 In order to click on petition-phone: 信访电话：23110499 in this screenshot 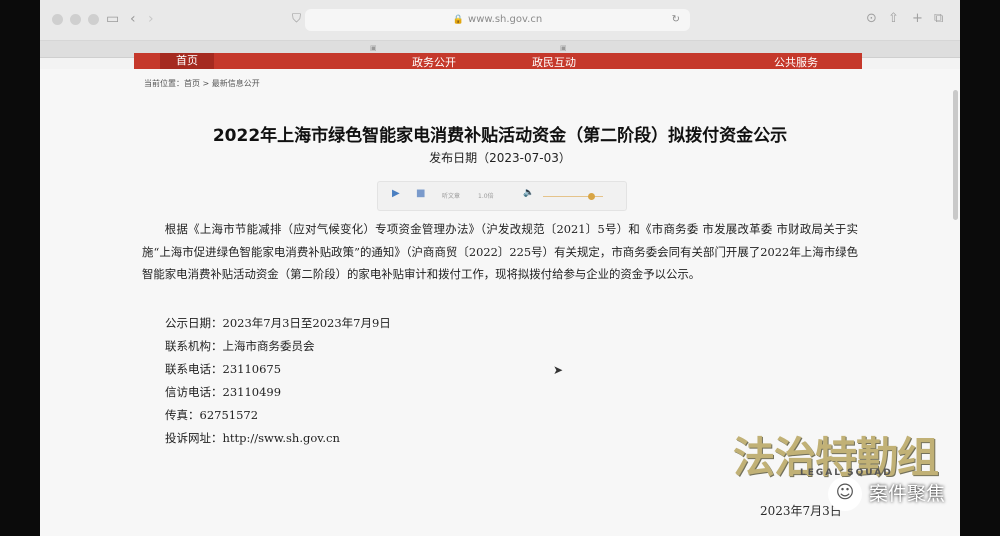, I will do `click(223, 392)`.